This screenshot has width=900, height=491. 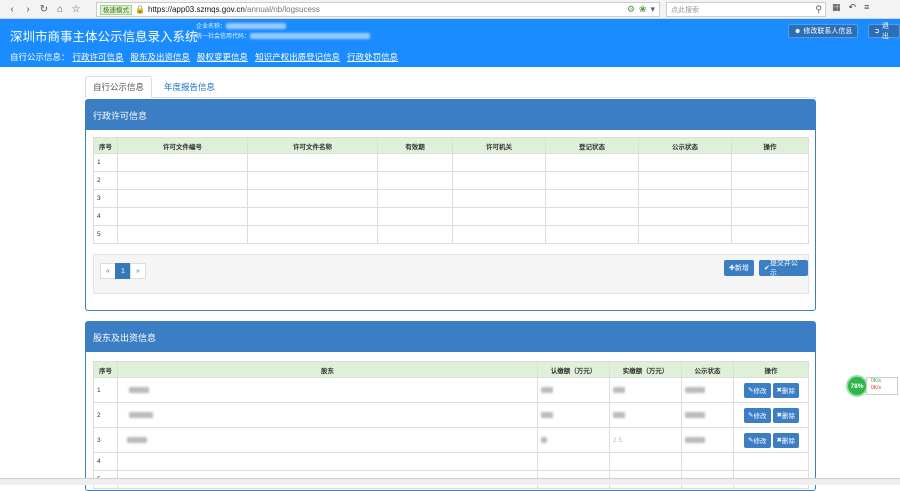 What do you see at coordinates (310, 36) in the screenshot?
I see `redacted-code` at bounding box center [310, 36].